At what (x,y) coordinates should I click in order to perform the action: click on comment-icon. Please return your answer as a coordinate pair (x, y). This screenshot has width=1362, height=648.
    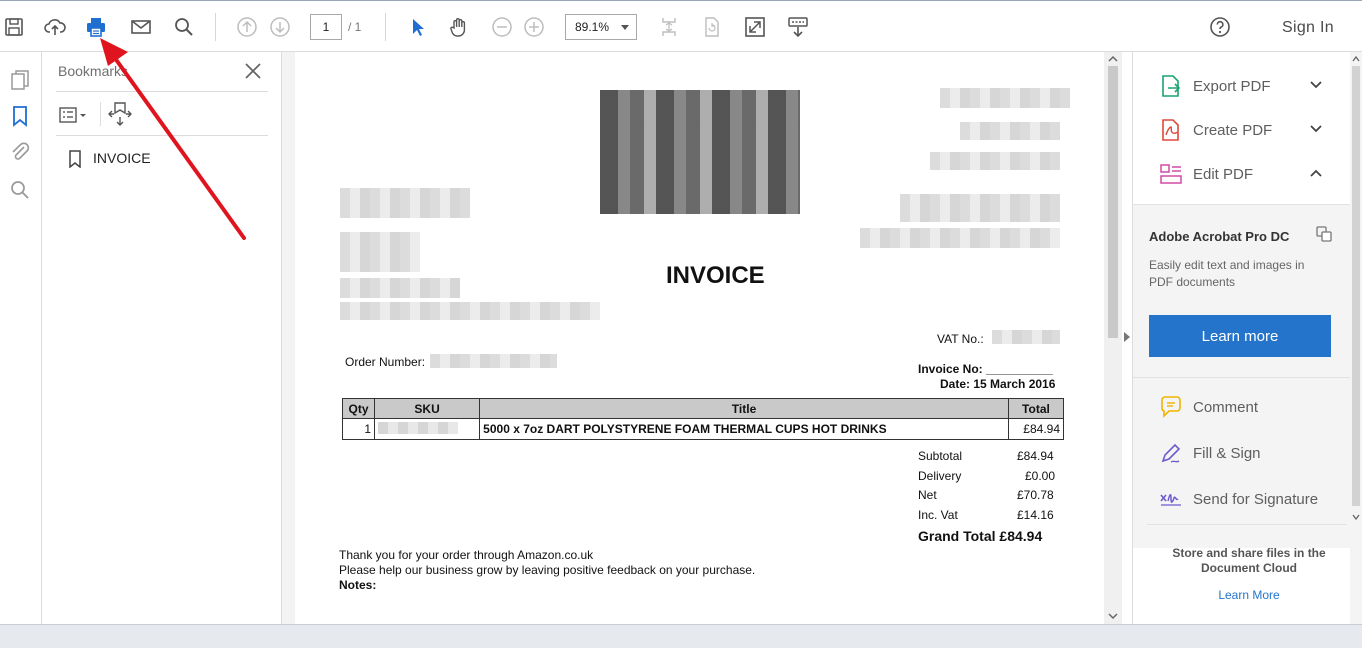
    Looking at the image, I should click on (1171, 407).